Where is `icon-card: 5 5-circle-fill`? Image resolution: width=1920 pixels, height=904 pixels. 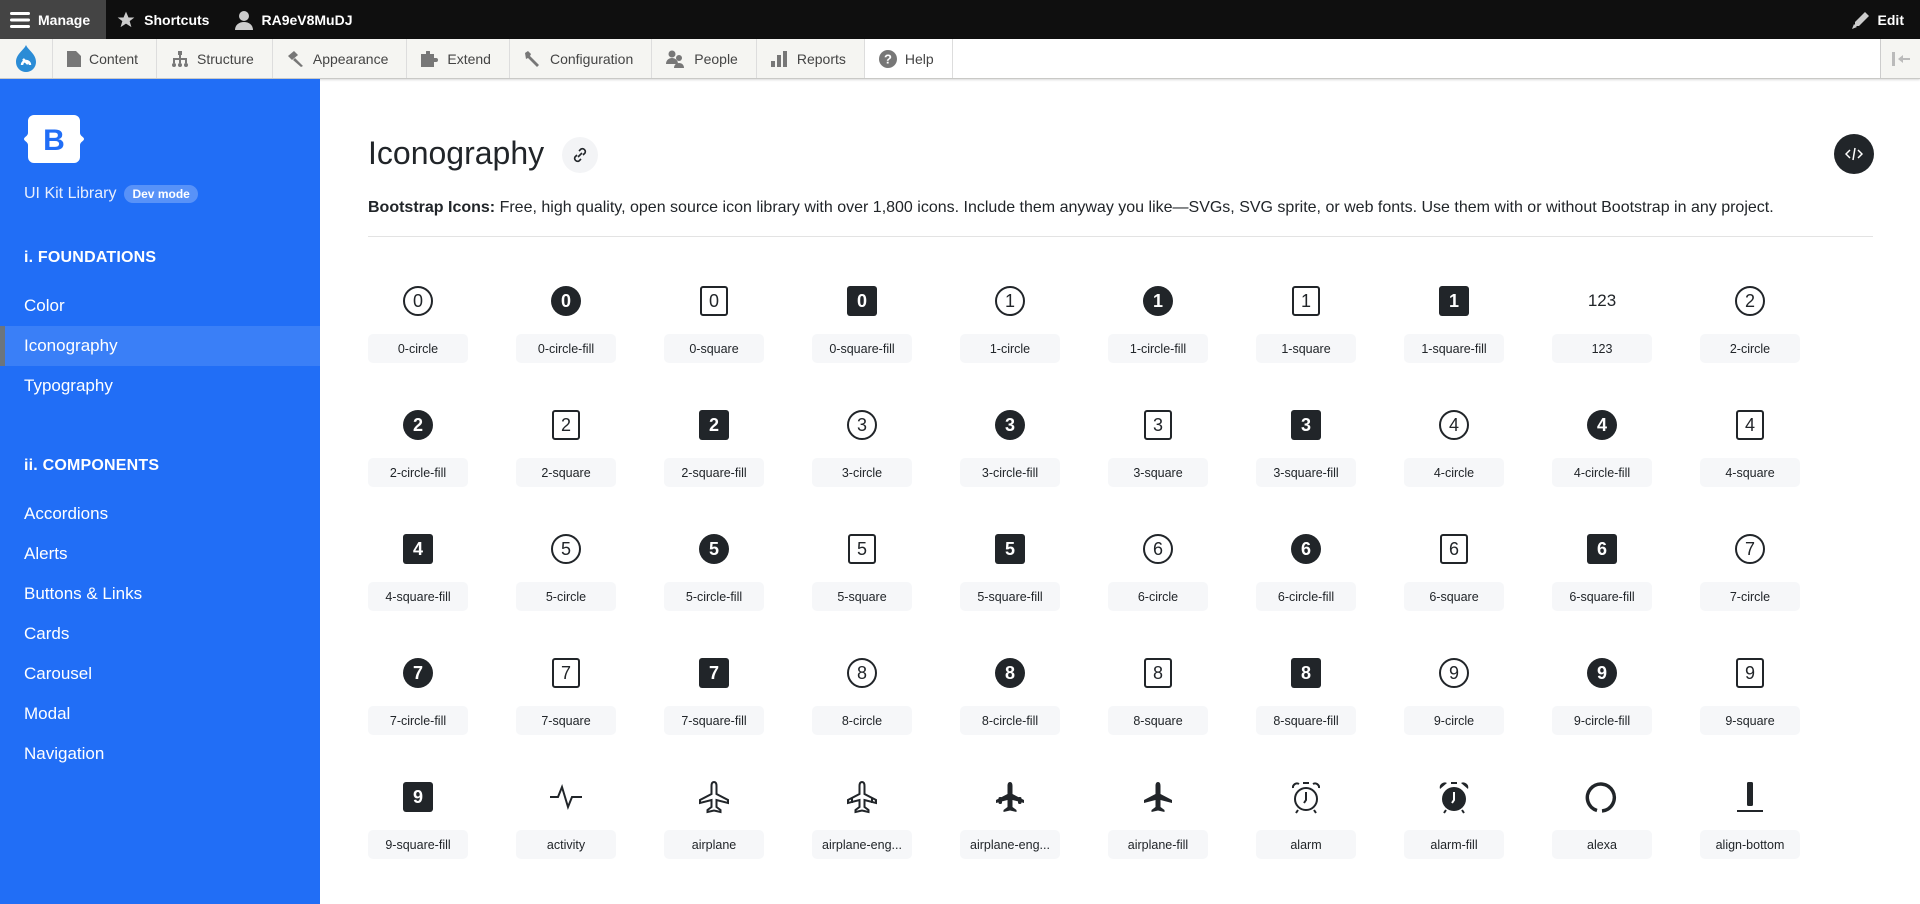
icon-card: 5 5-circle-fill is located at coordinates (714, 572).